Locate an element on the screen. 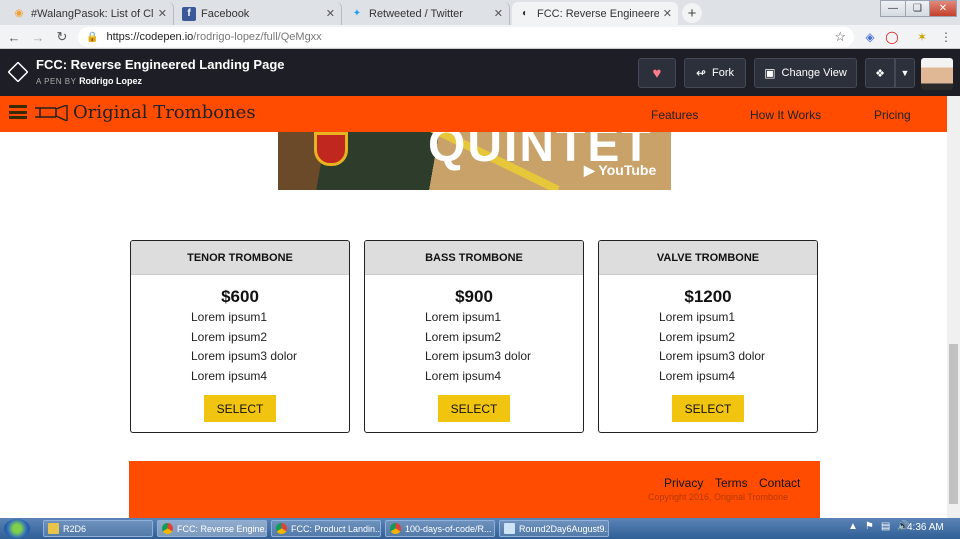  close-window-button: ✕ is located at coordinates (943, 8).